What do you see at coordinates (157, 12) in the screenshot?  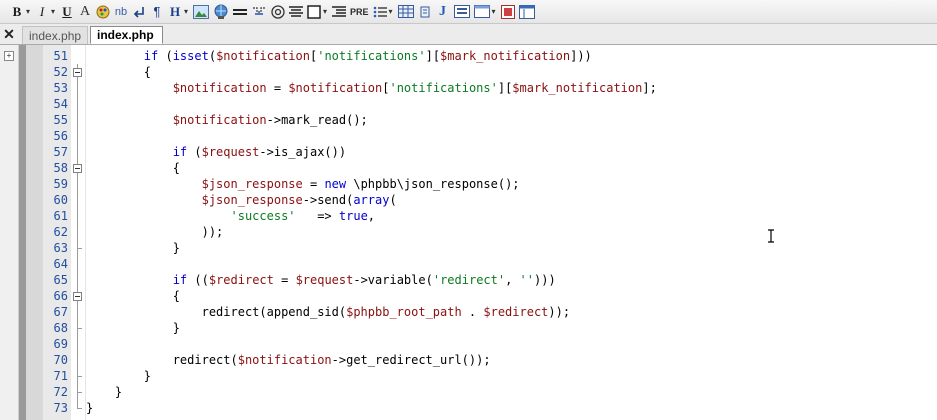 I see `paragraph-icon: ¶` at bounding box center [157, 12].